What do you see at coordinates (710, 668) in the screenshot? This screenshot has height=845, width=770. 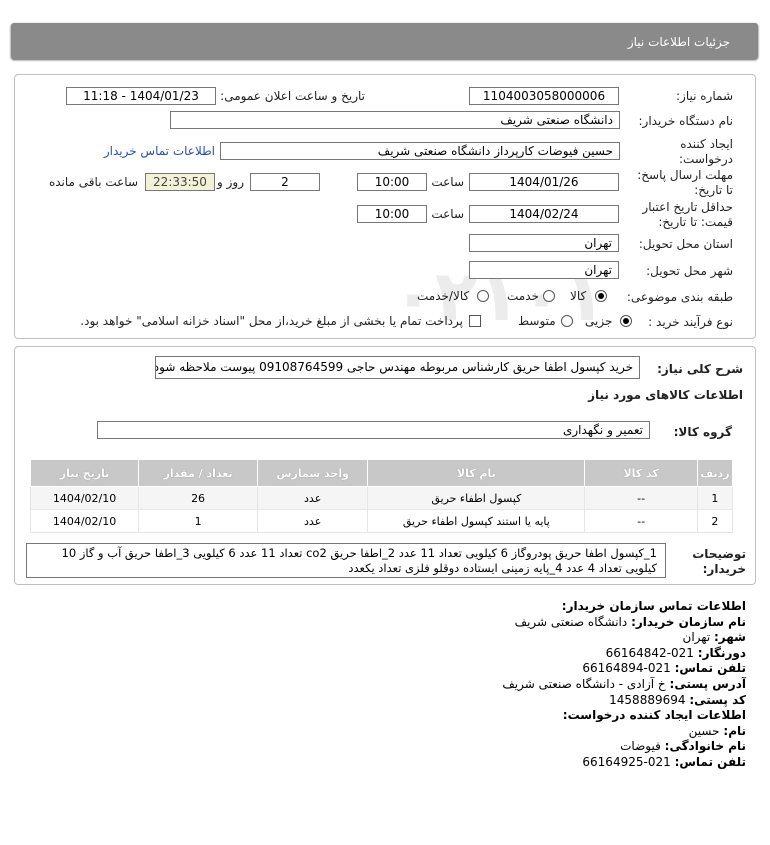 I see `contact-phone-label: تلفن تماس:` at bounding box center [710, 668].